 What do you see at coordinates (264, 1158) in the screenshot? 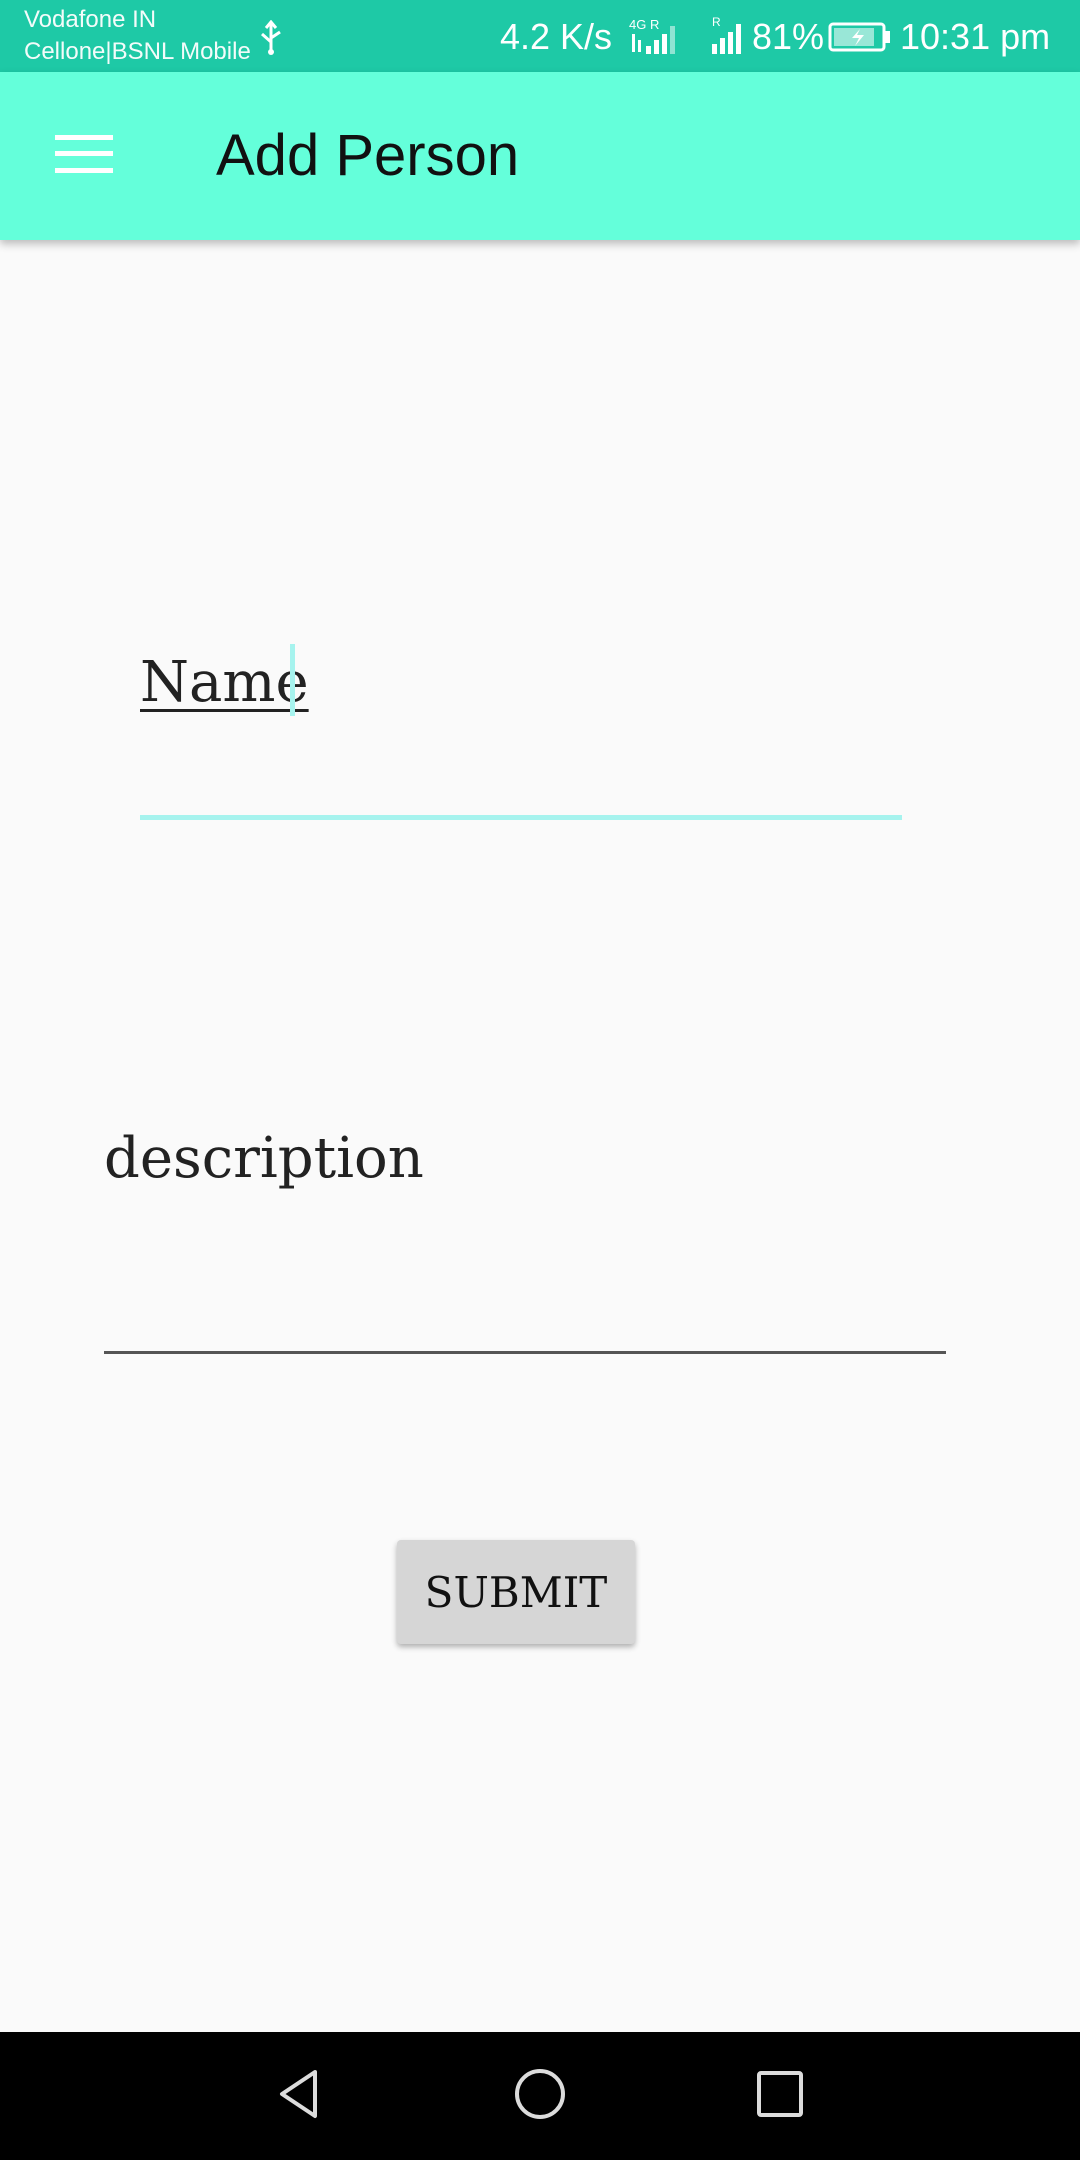
I see `description-input-placeholder: description` at bounding box center [264, 1158].